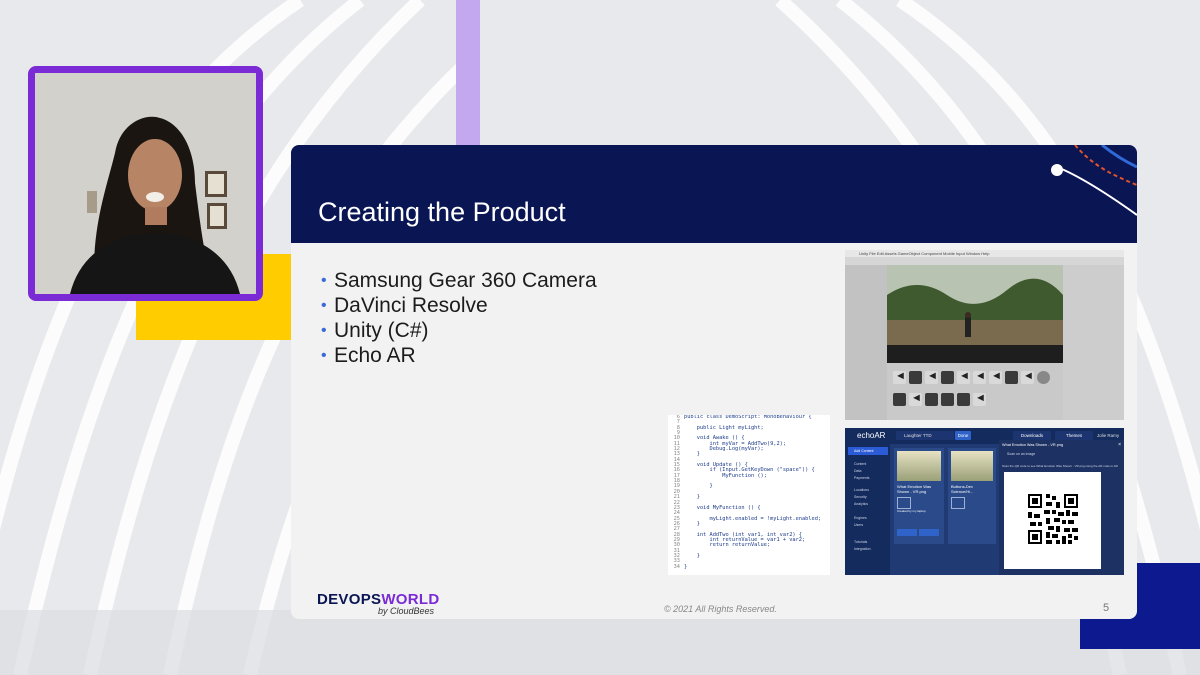 The height and width of the screenshot is (675, 1200). What do you see at coordinates (725, 475) in the screenshot?
I see `code-line-text: MyFunction ();` at bounding box center [725, 475].